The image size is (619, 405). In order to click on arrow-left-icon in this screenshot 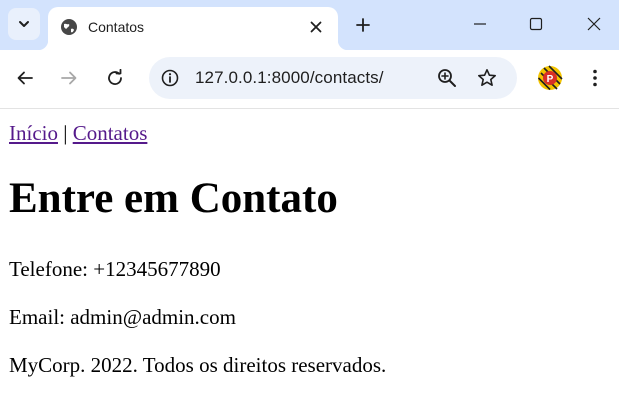, I will do `click(25, 78)`.